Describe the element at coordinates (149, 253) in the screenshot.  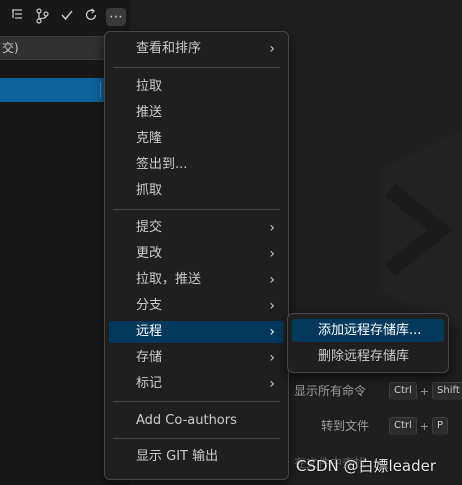
I see `menu-item-label: 更改` at that location.